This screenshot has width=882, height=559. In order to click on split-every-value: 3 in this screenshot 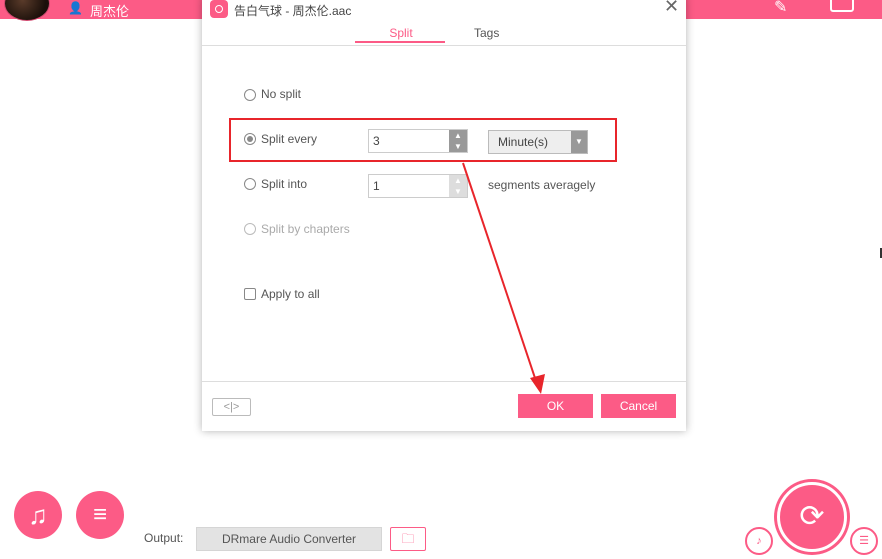, I will do `click(376, 141)`.